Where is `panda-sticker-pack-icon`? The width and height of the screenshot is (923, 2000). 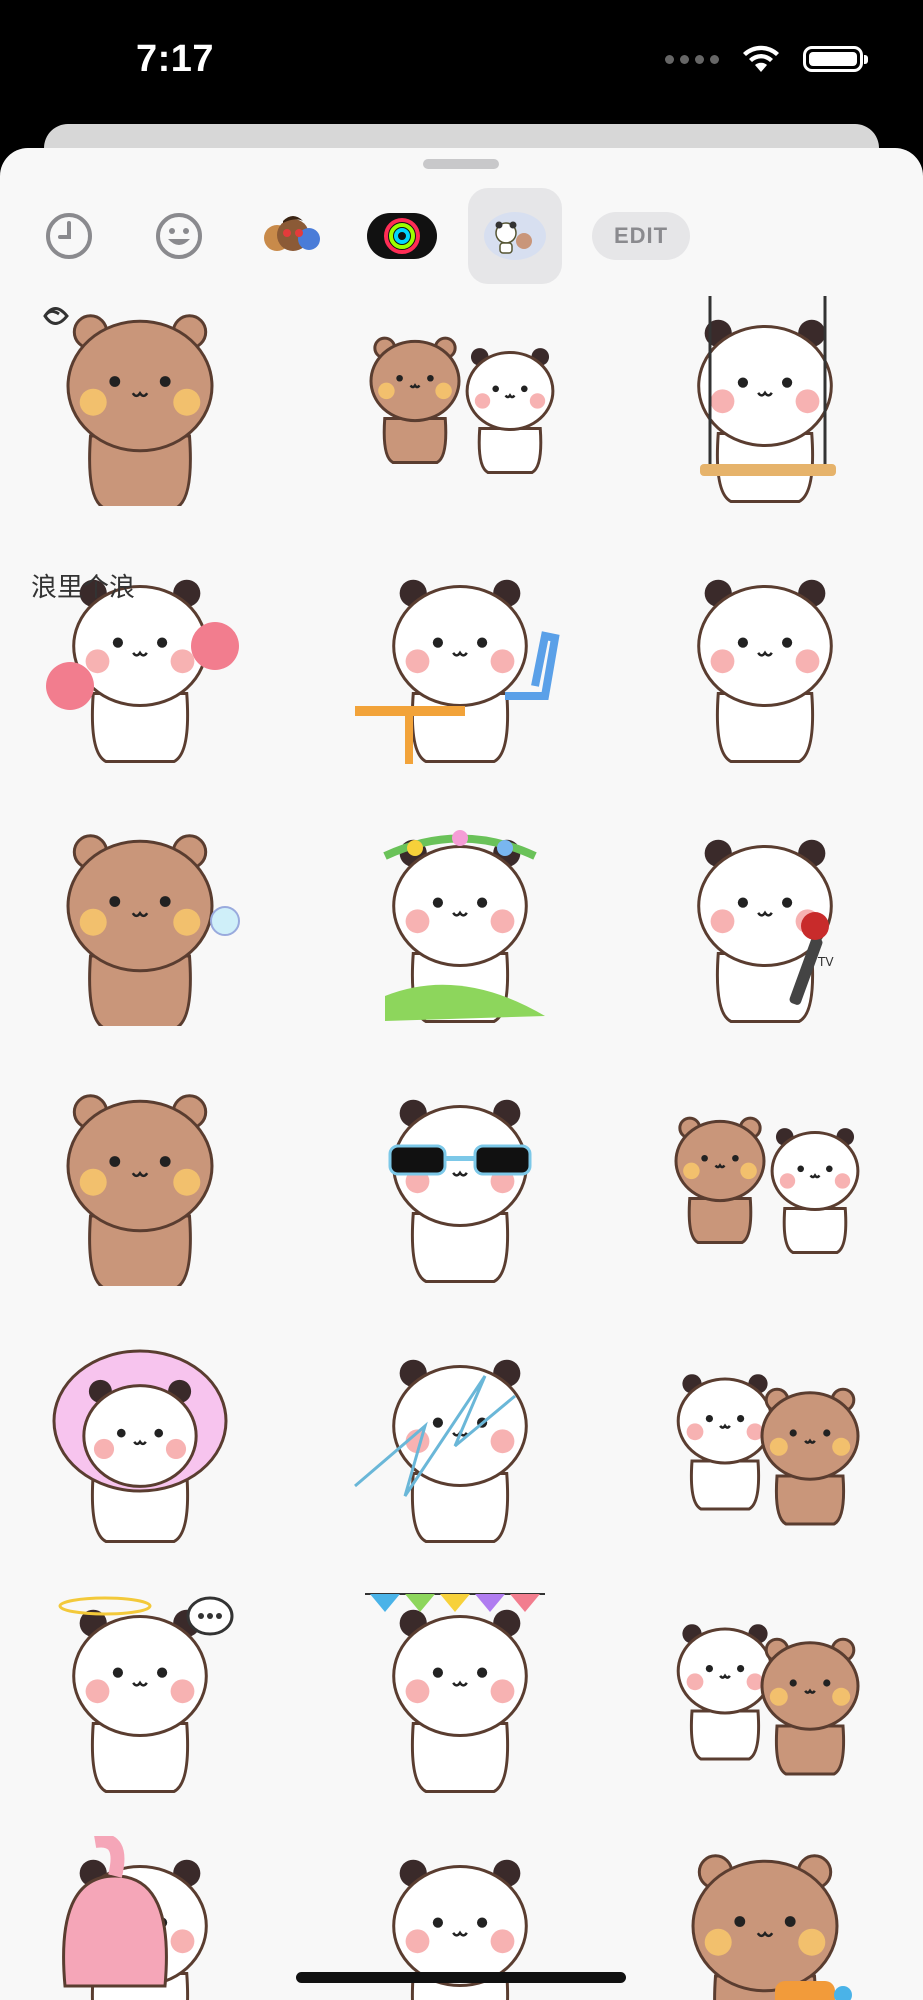
panda-sticker-pack-icon is located at coordinates (515, 236).